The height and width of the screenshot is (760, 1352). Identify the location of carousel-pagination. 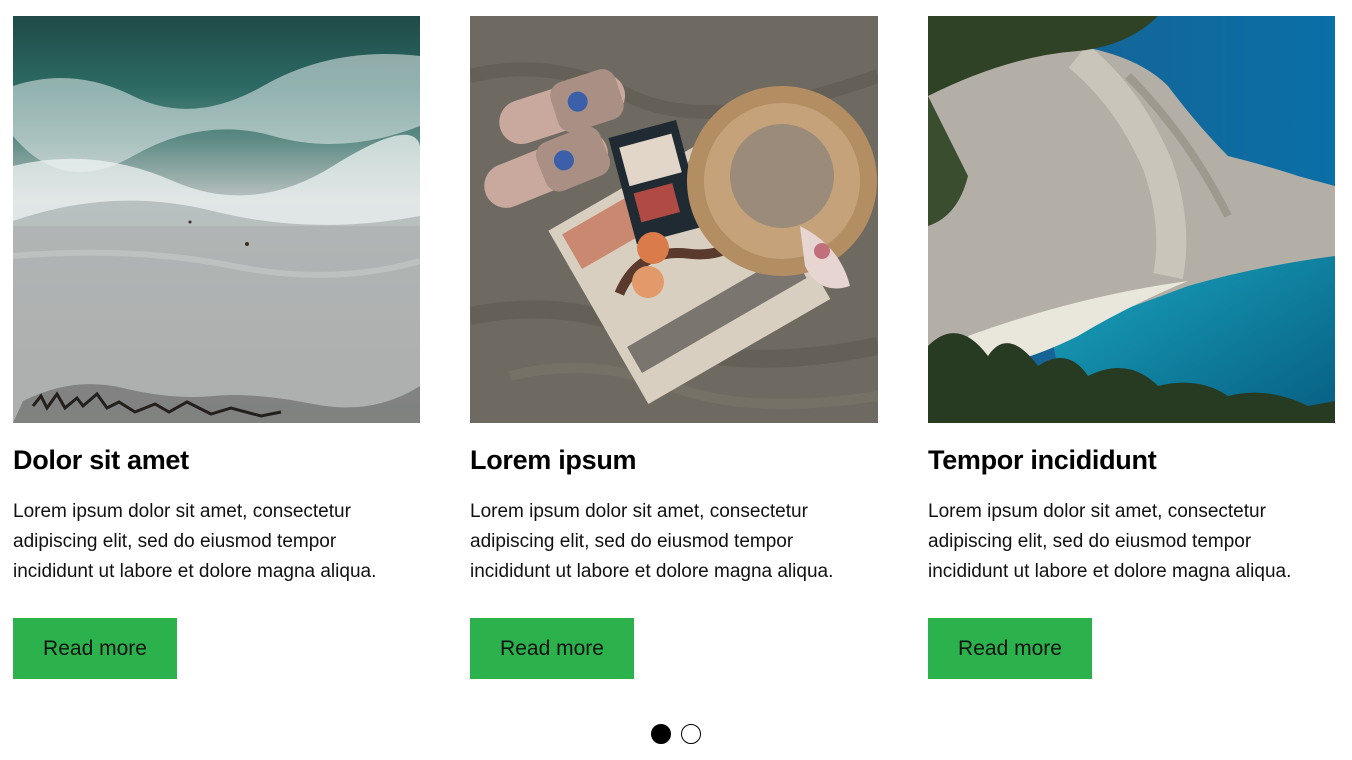
(676, 734).